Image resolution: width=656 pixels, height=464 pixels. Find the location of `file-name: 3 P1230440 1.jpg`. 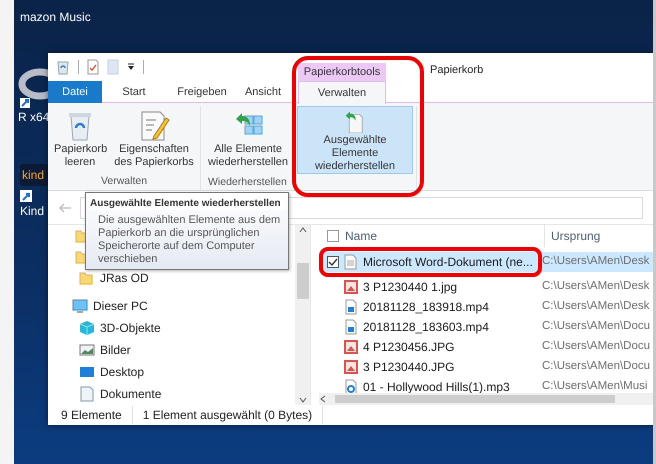

file-name: 3 P1230440 1.jpg is located at coordinates (447, 287).